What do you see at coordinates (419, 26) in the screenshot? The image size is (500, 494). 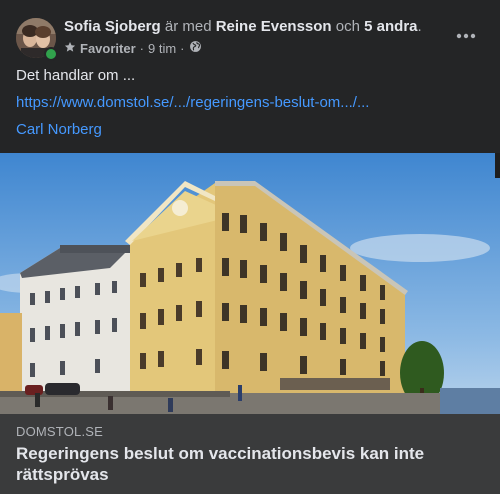 I see `period: .` at bounding box center [419, 26].